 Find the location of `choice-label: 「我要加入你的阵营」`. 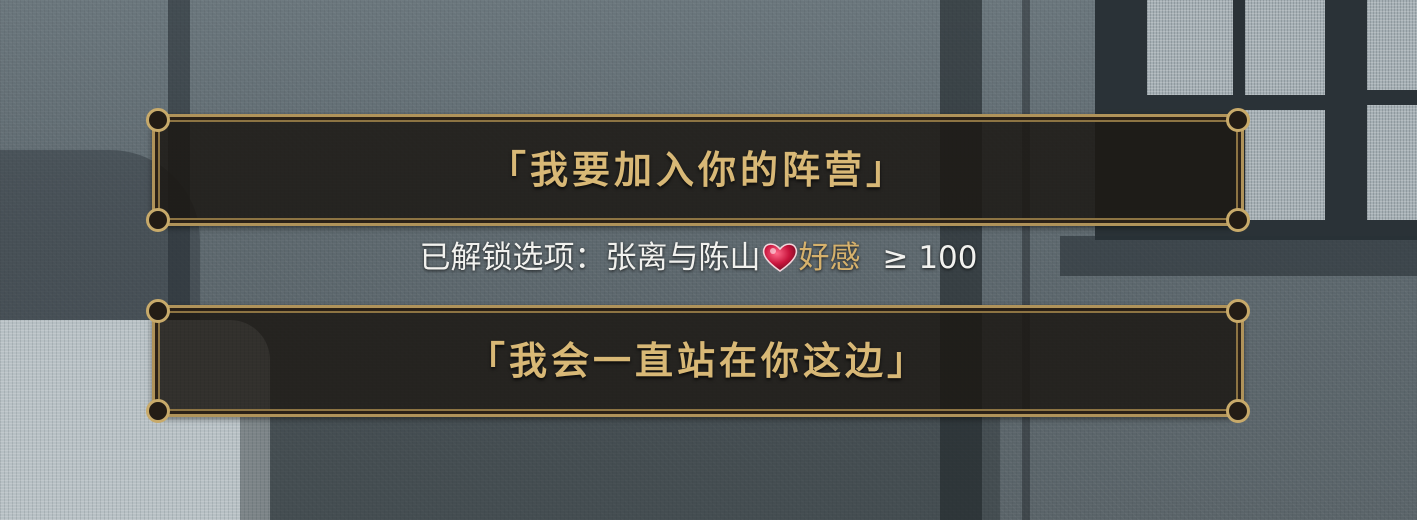

choice-label: 「我要加入你的阵营」 is located at coordinates (697, 169).